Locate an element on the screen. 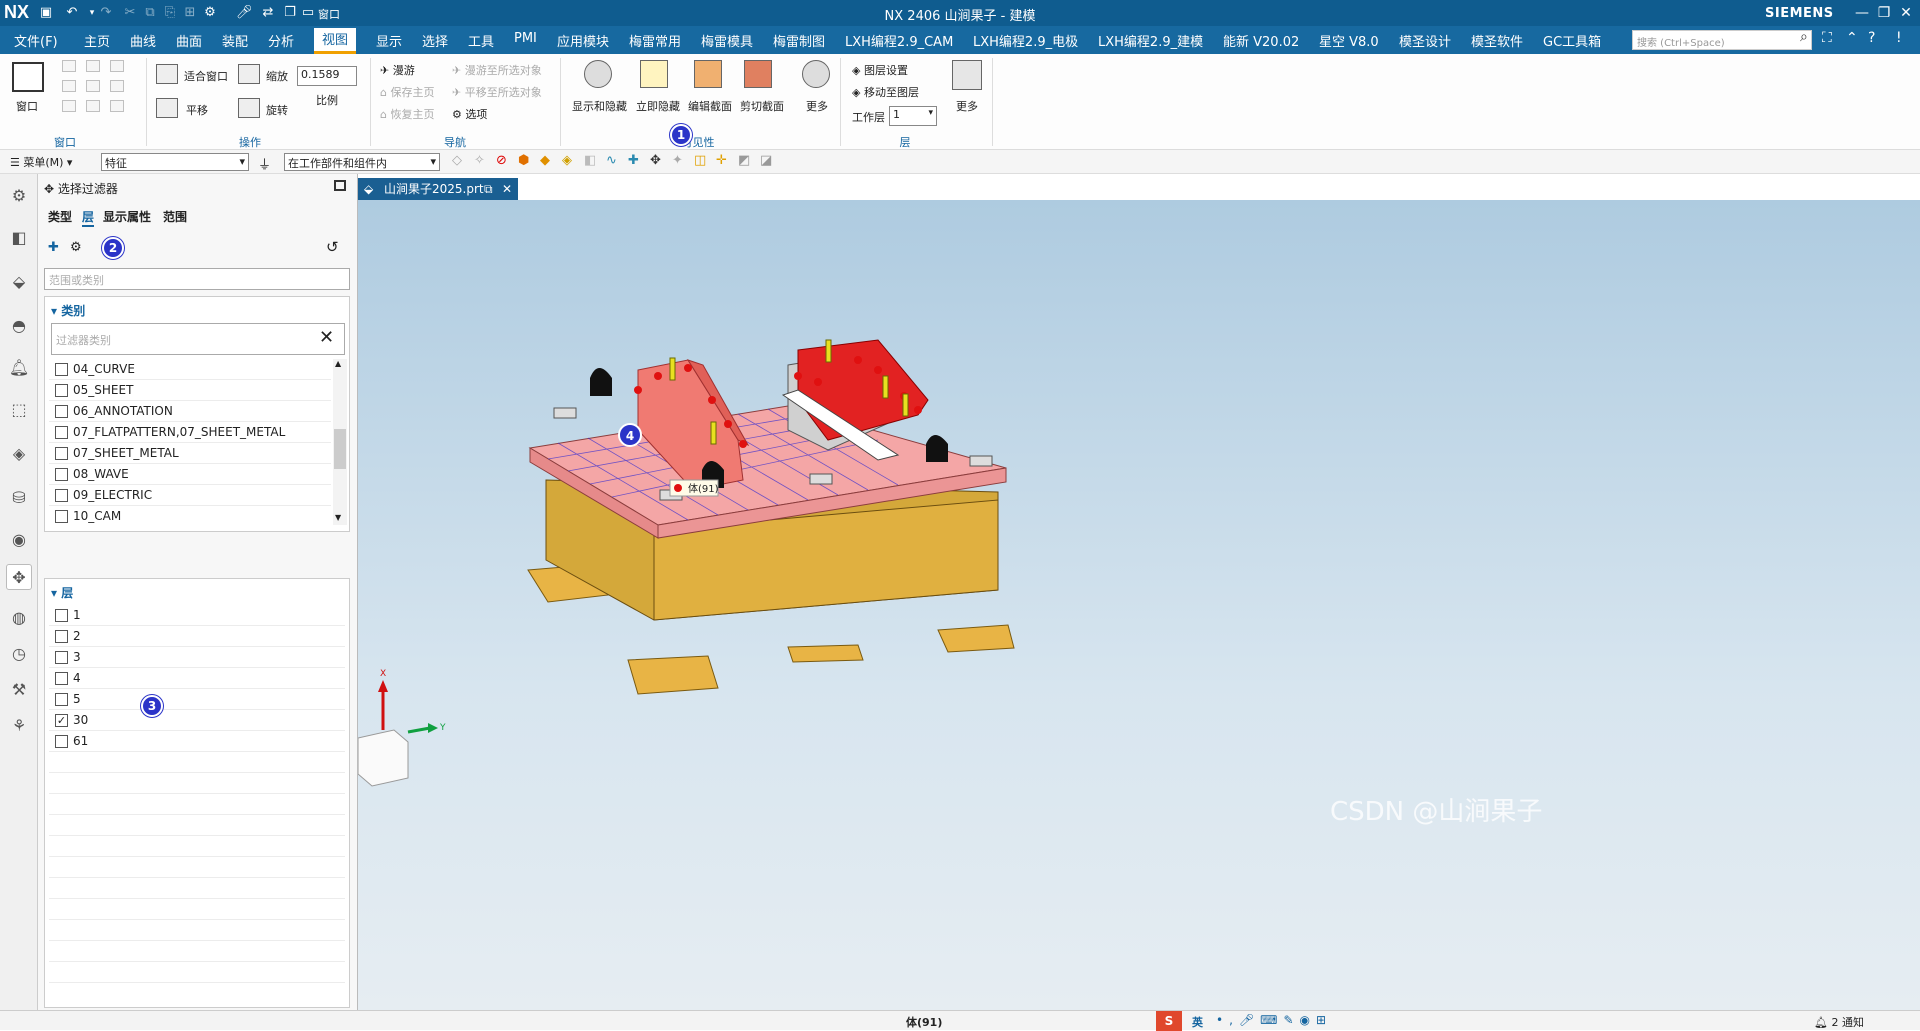 The image size is (1920, 1031). settings-icon: ⚙ is located at coordinates (19, 195).